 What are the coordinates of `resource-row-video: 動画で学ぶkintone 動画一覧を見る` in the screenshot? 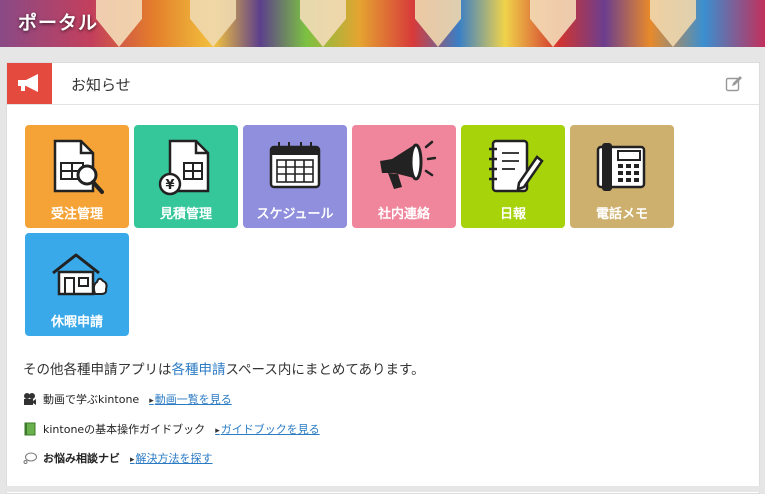 It's located at (127, 399).